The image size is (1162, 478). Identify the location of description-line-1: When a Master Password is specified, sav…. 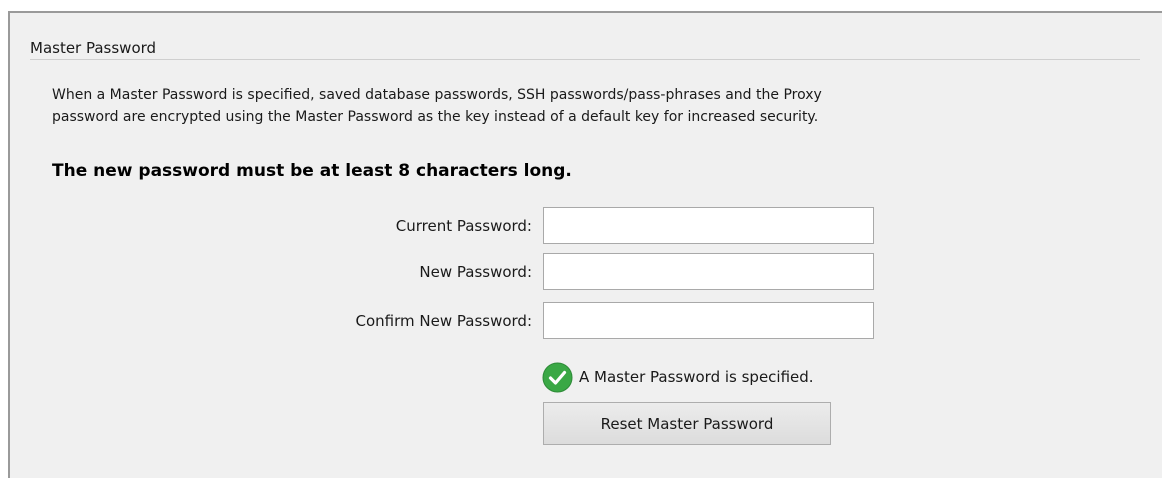
(437, 95).